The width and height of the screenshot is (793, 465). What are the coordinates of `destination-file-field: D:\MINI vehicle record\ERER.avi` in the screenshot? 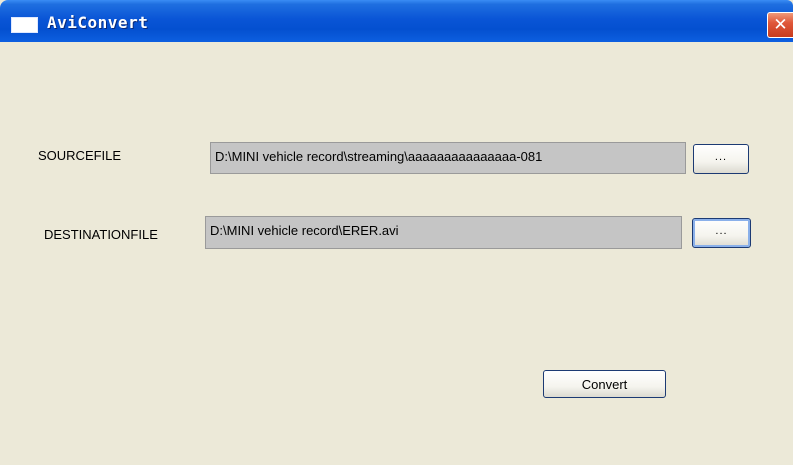 It's located at (443, 232).